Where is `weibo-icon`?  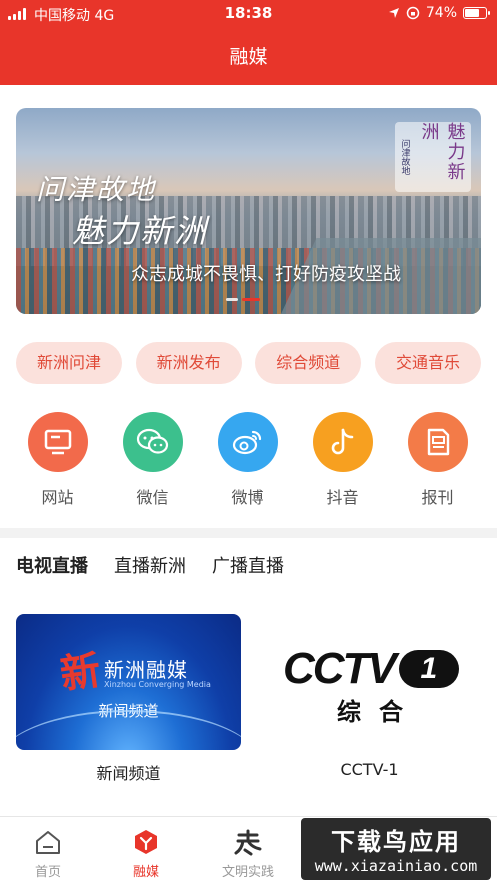
weibo-icon is located at coordinates (247, 442).